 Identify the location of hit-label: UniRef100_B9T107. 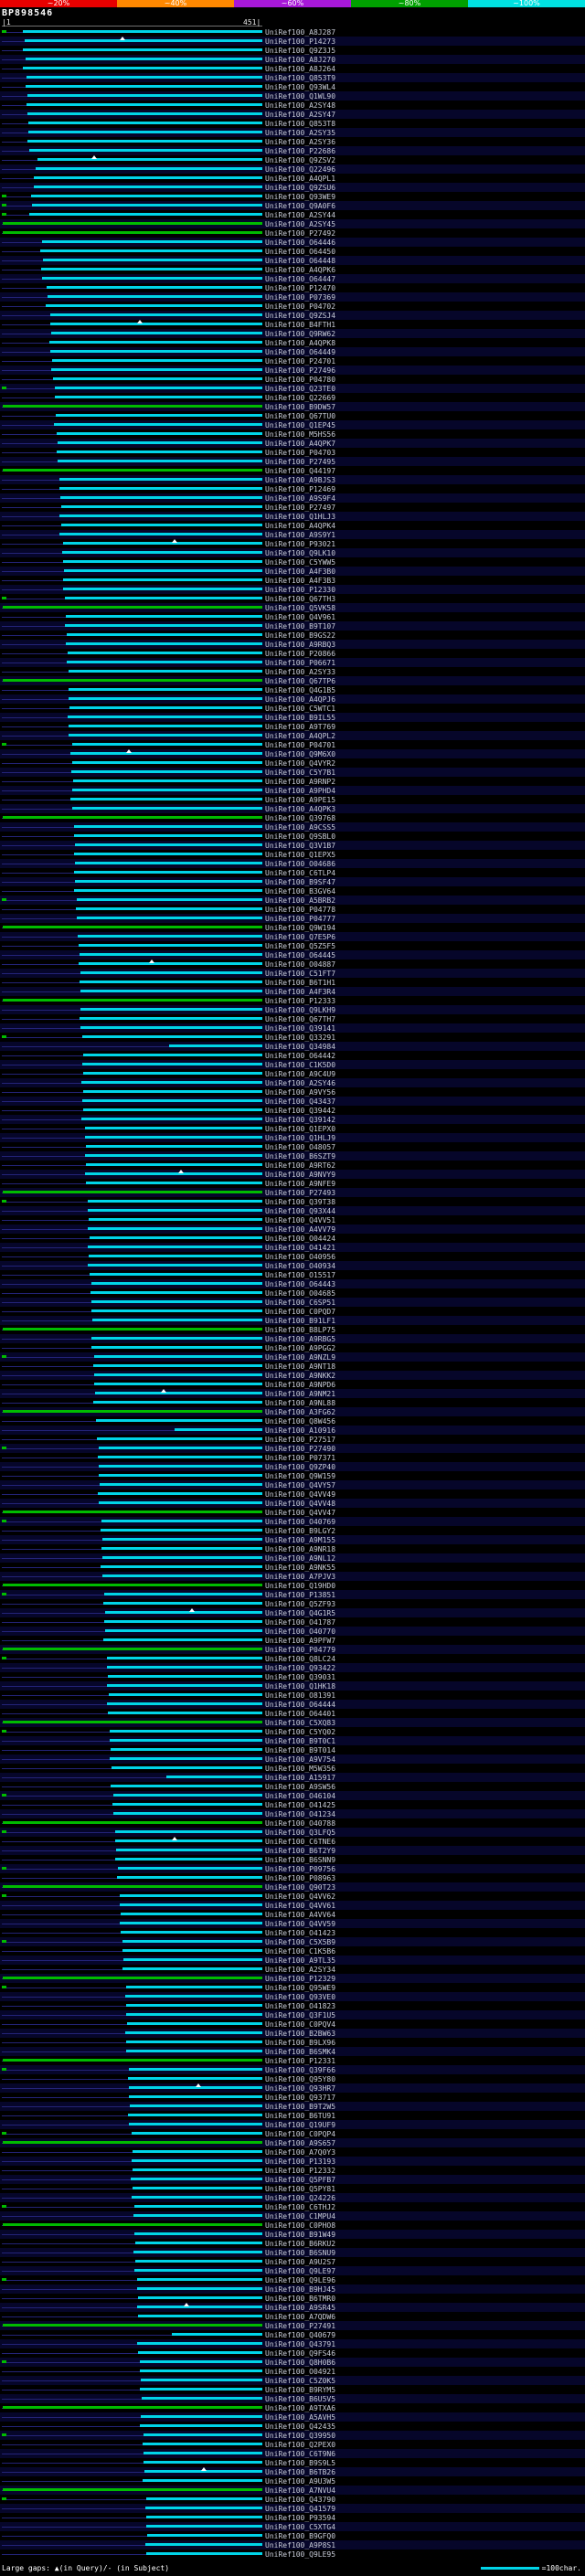
(300, 626).